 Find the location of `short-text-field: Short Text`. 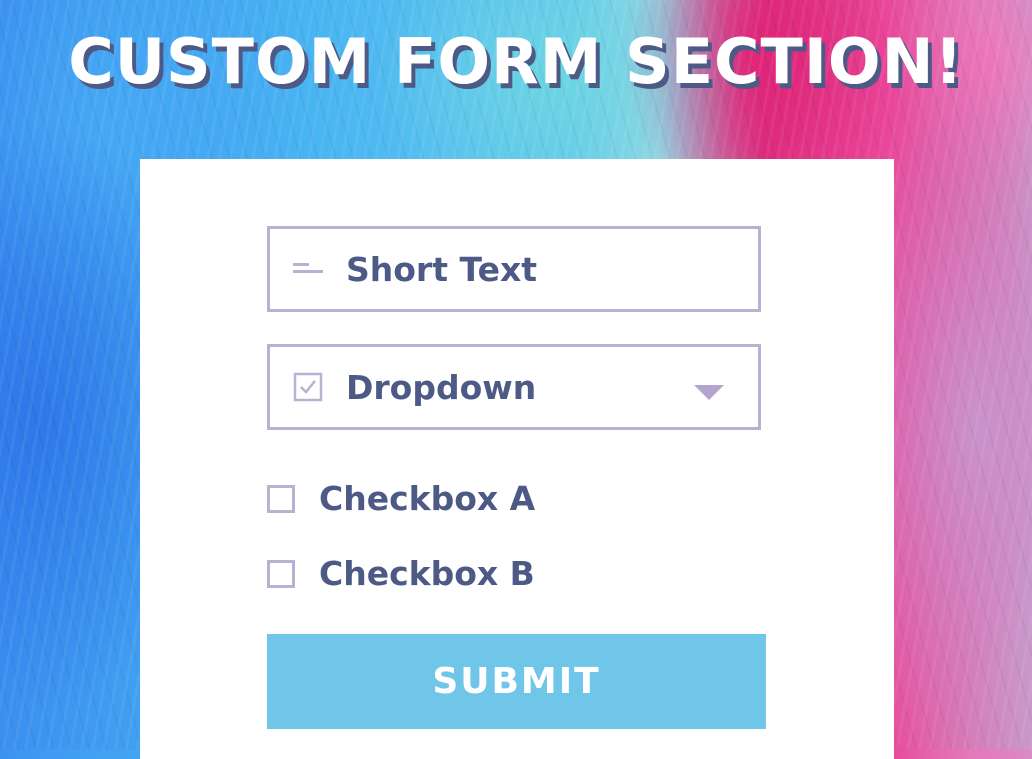

short-text-field: Short Text is located at coordinates (514, 269).